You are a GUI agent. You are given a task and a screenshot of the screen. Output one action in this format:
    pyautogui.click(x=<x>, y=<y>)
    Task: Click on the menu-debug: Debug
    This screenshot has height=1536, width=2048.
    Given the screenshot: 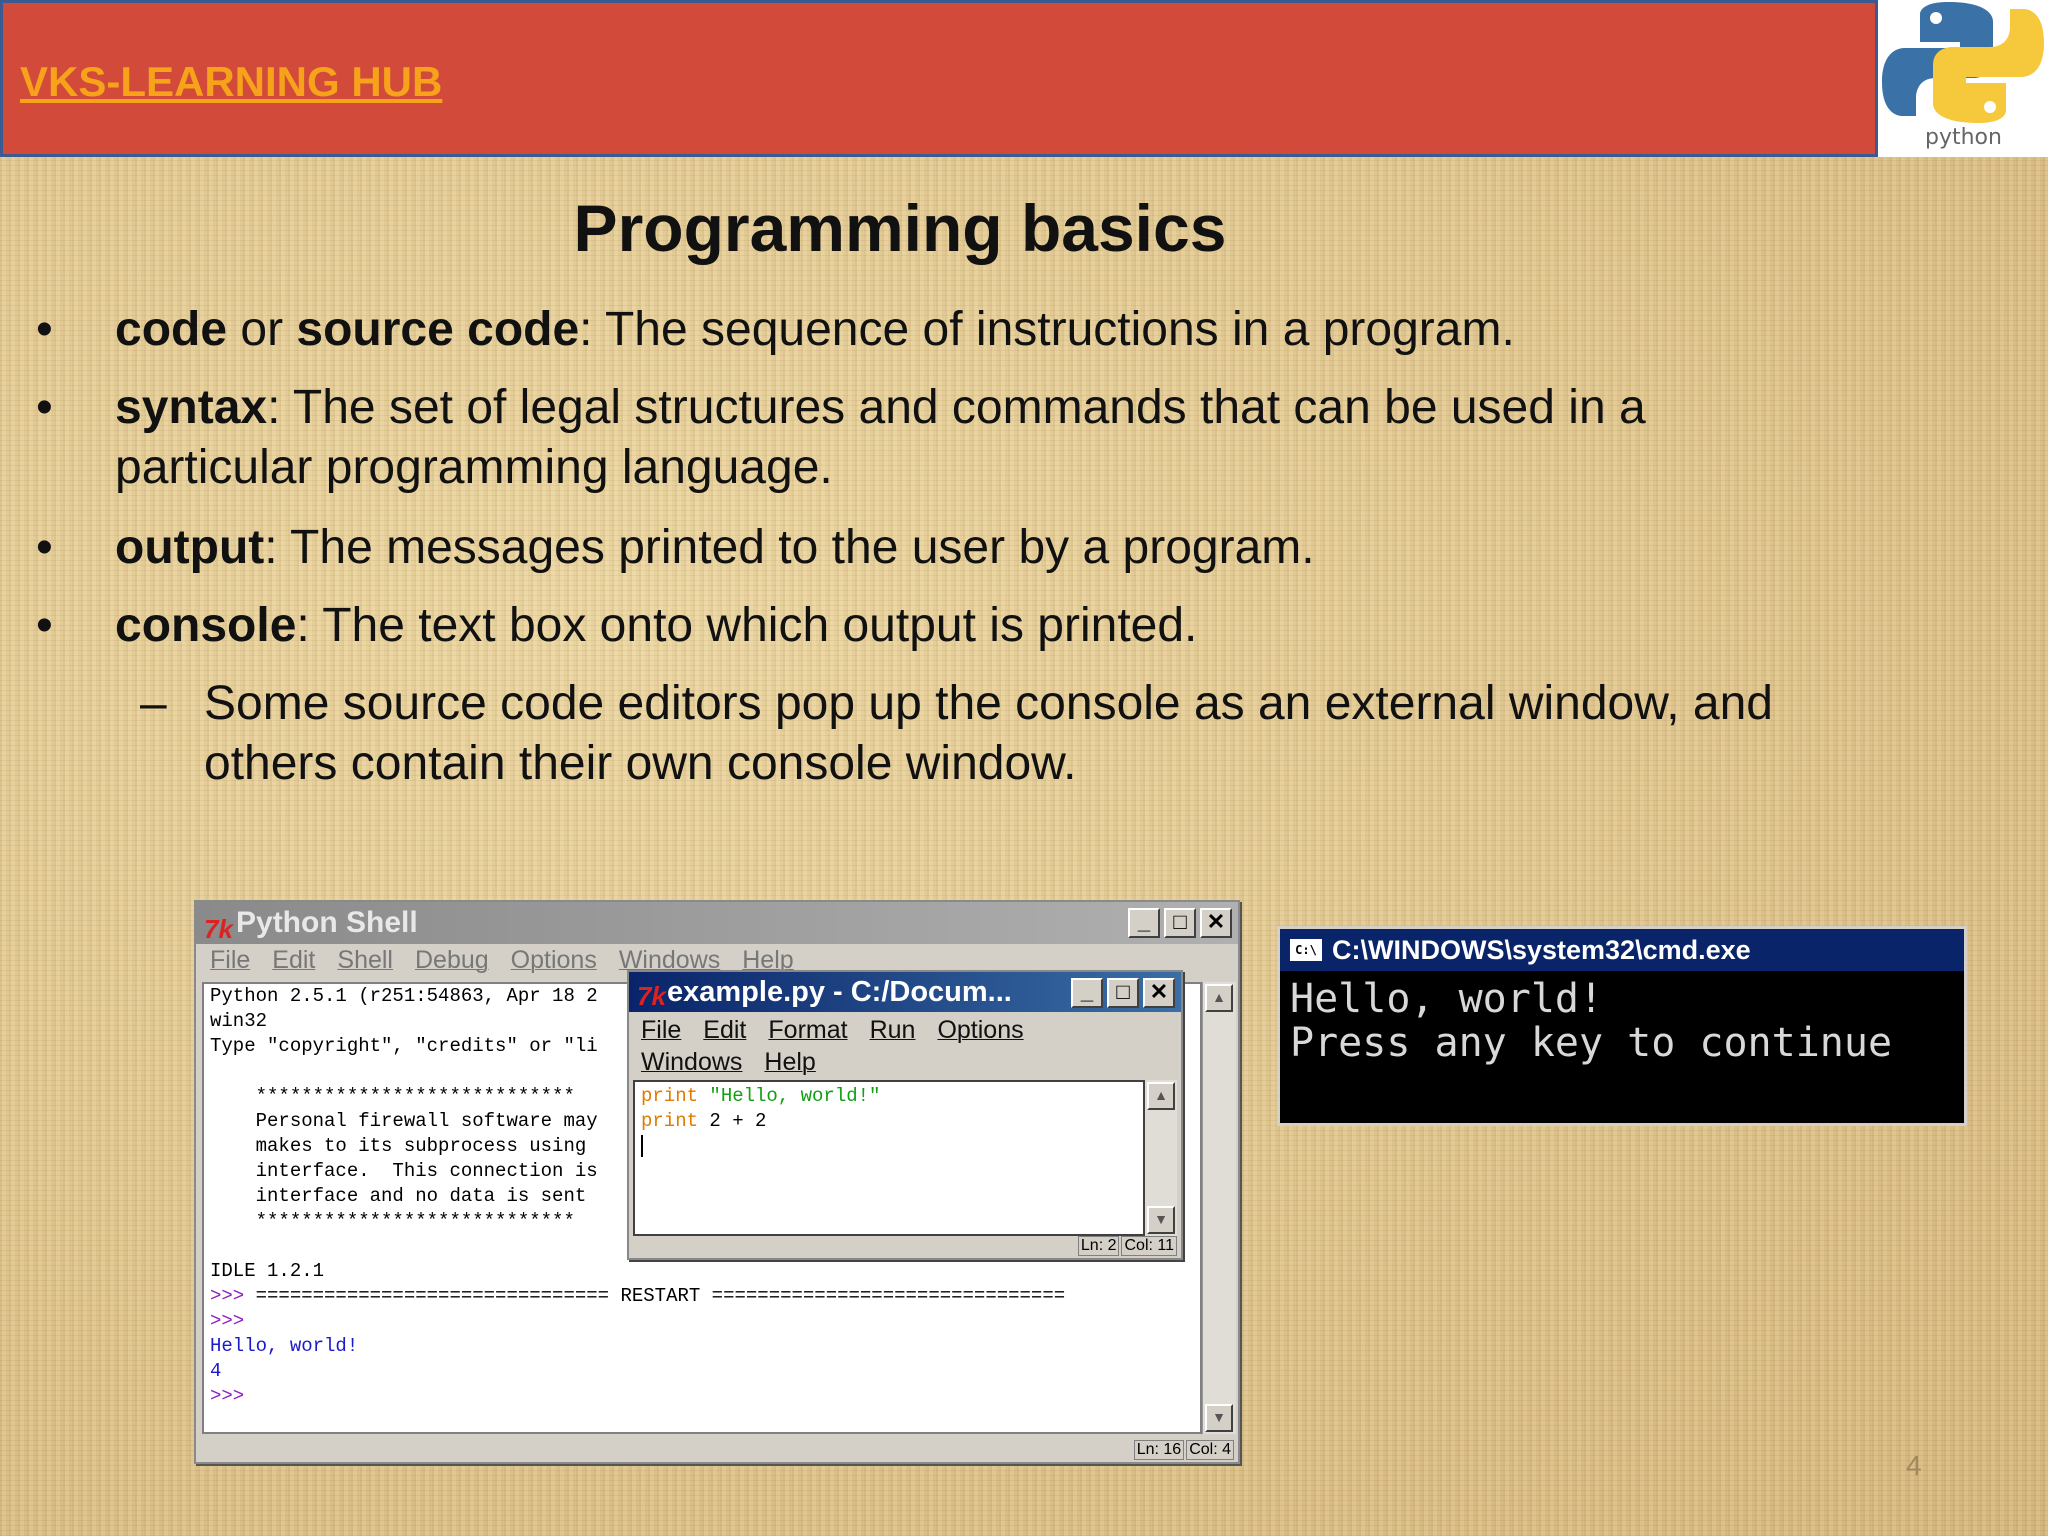 What is the action you would take?
    pyautogui.click(x=452, y=960)
    